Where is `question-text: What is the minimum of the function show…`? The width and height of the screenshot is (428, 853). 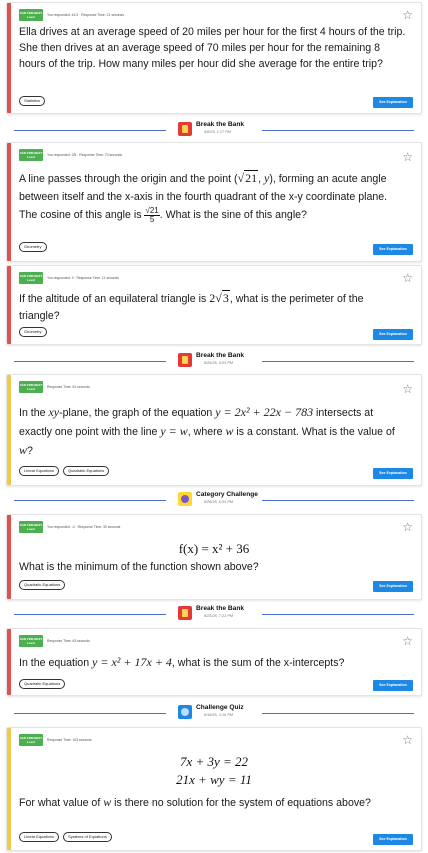 question-text: What is the minimum of the function show… is located at coordinates (139, 567).